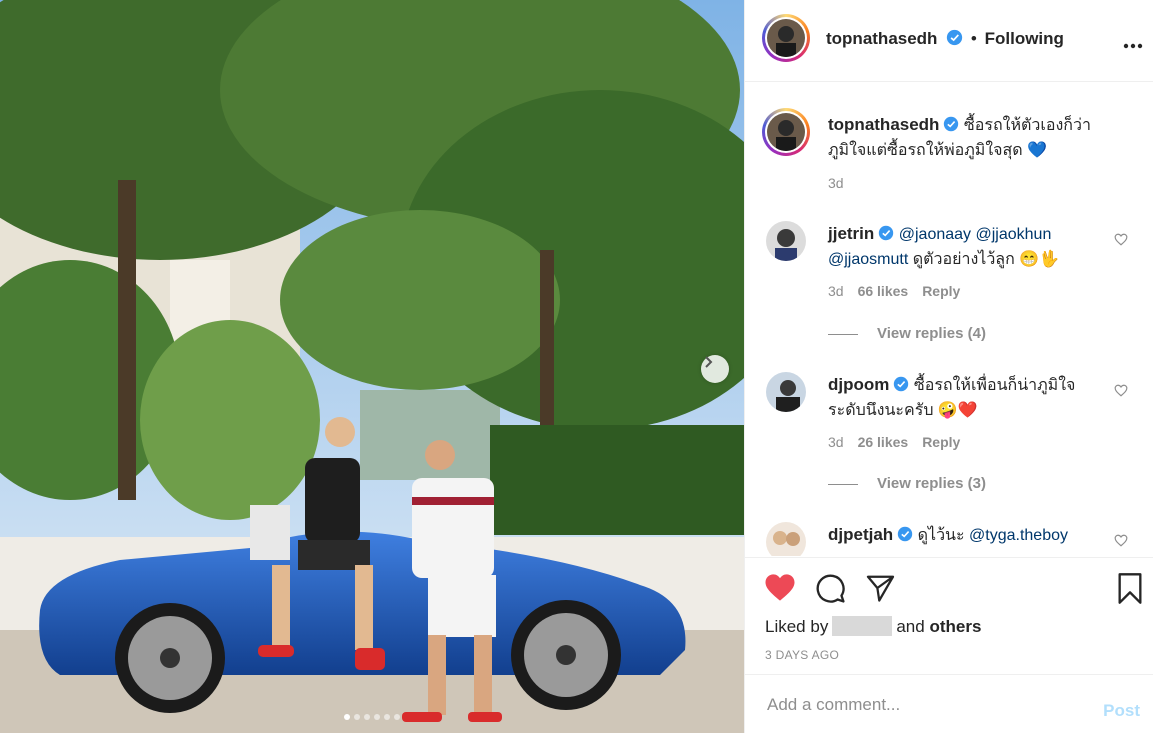  Describe the element at coordinates (858, 384) in the screenshot. I see `comment-username: djpoom` at that location.